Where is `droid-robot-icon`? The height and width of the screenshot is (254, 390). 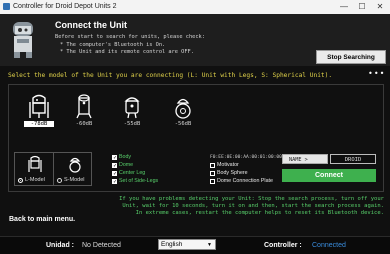 droid-robot-icon is located at coordinates (23, 40).